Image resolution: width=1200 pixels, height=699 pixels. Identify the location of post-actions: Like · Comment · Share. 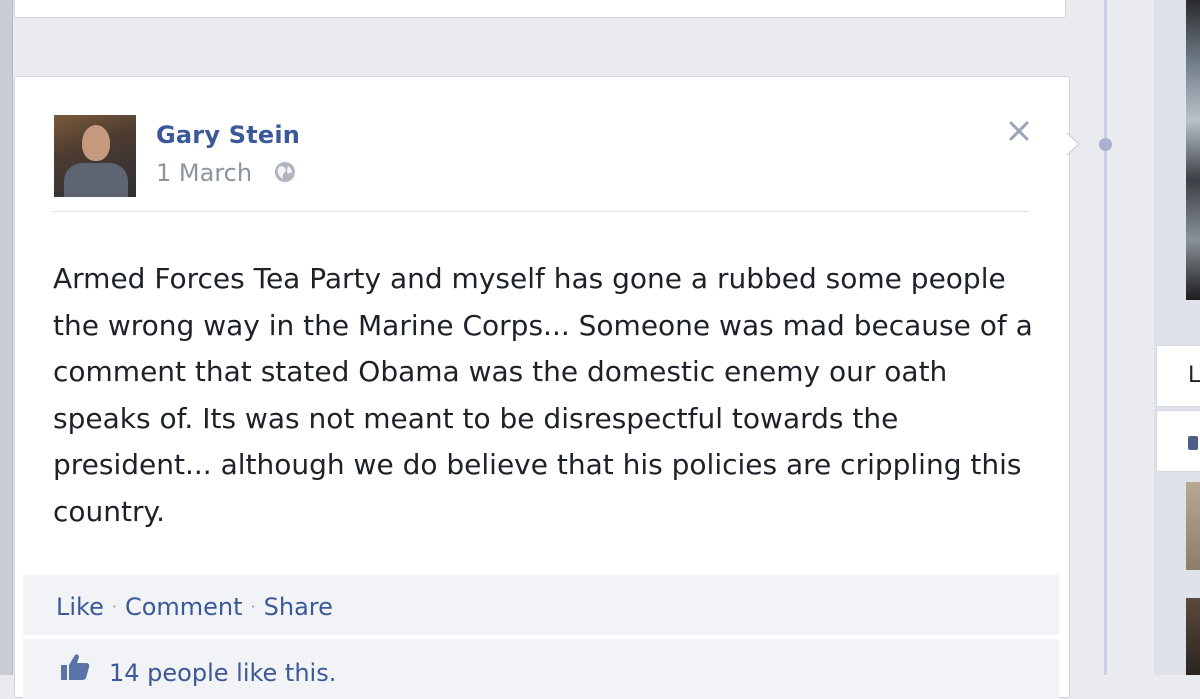
(194, 607).